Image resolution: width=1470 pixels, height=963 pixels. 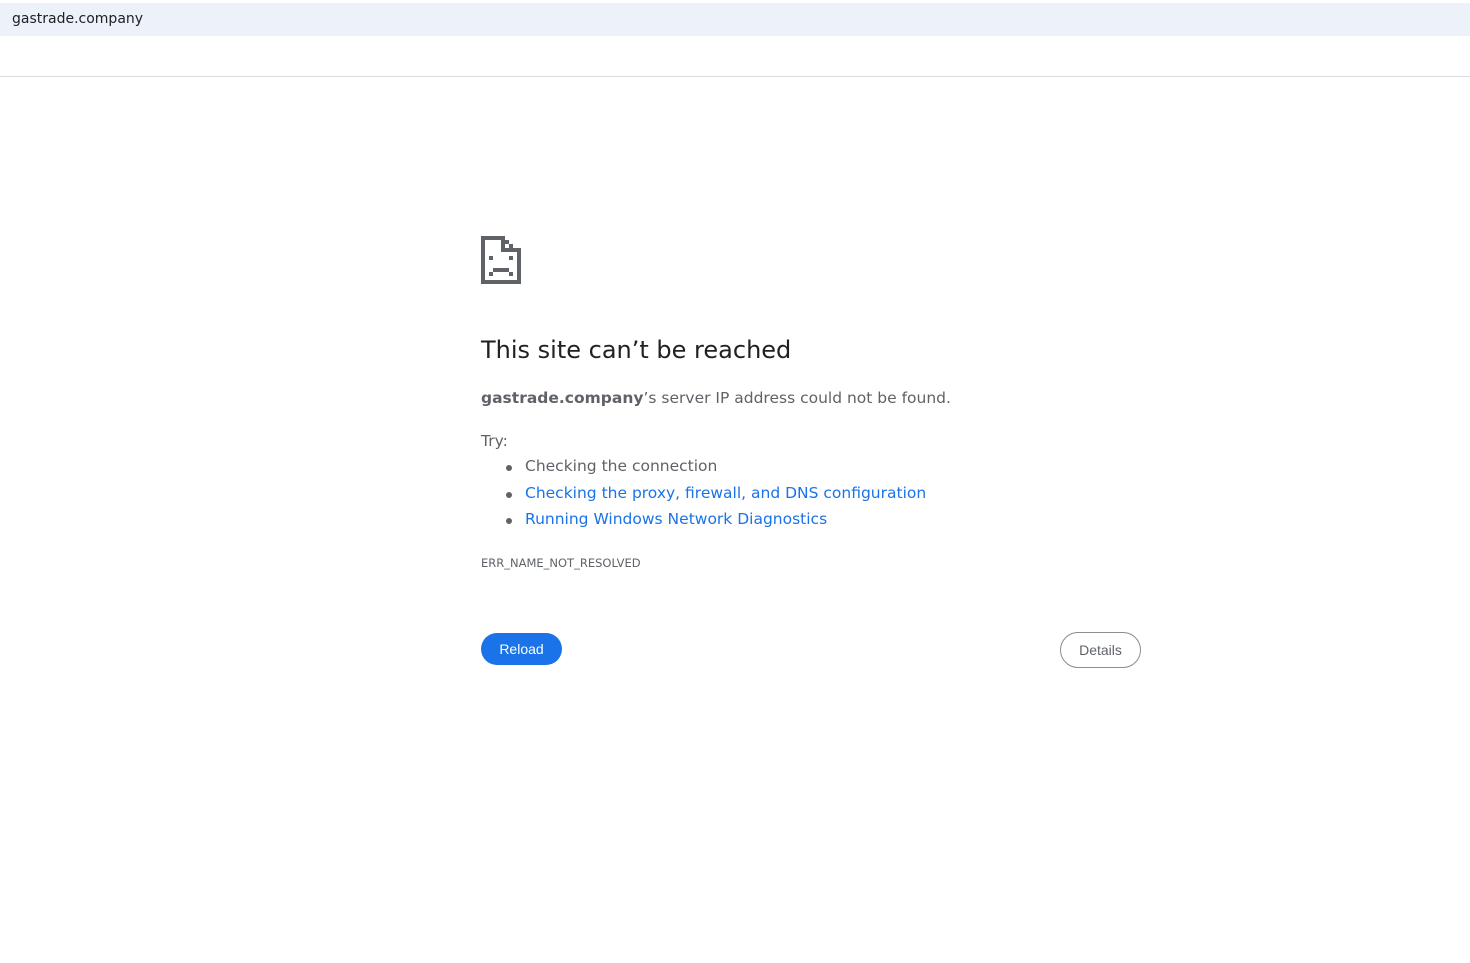 I want to click on details-button: Details, so click(x=1100, y=650).